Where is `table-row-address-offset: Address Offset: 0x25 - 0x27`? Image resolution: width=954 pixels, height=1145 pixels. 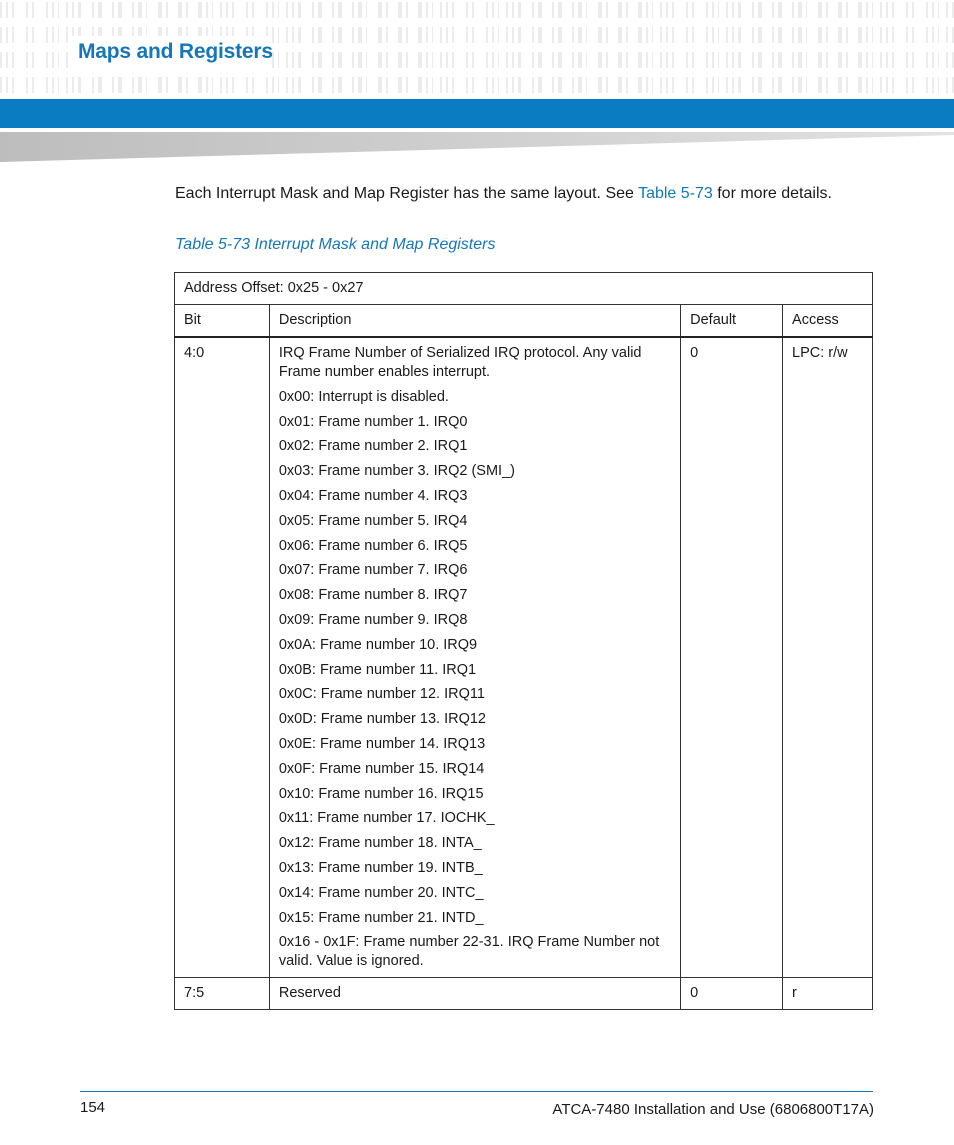
table-row-address-offset: Address Offset: 0x25 - 0x27 is located at coordinates (523, 288).